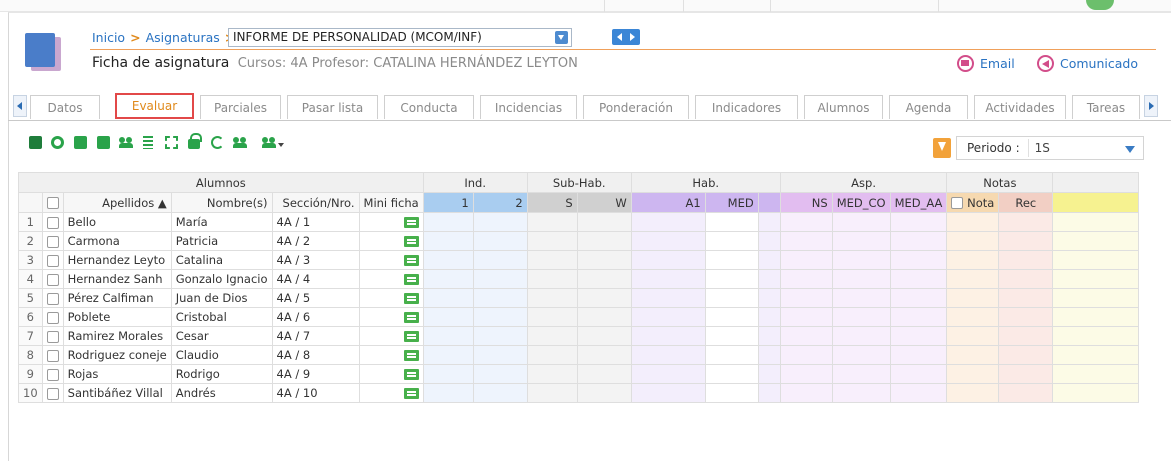 The image size is (1171, 461). What do you see at coordinates (20, 106) in the screenshot?
I see `tab-scroll-left-icon` at bounding box center [20, 106].